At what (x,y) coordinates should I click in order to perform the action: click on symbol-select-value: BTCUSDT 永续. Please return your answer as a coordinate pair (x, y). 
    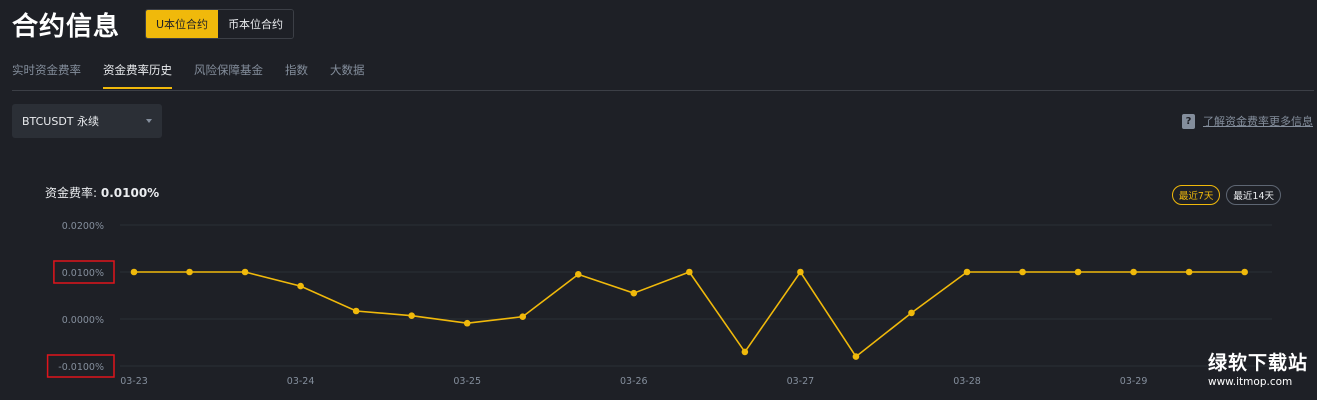
    Looking at the image, I should click on (61, 121).